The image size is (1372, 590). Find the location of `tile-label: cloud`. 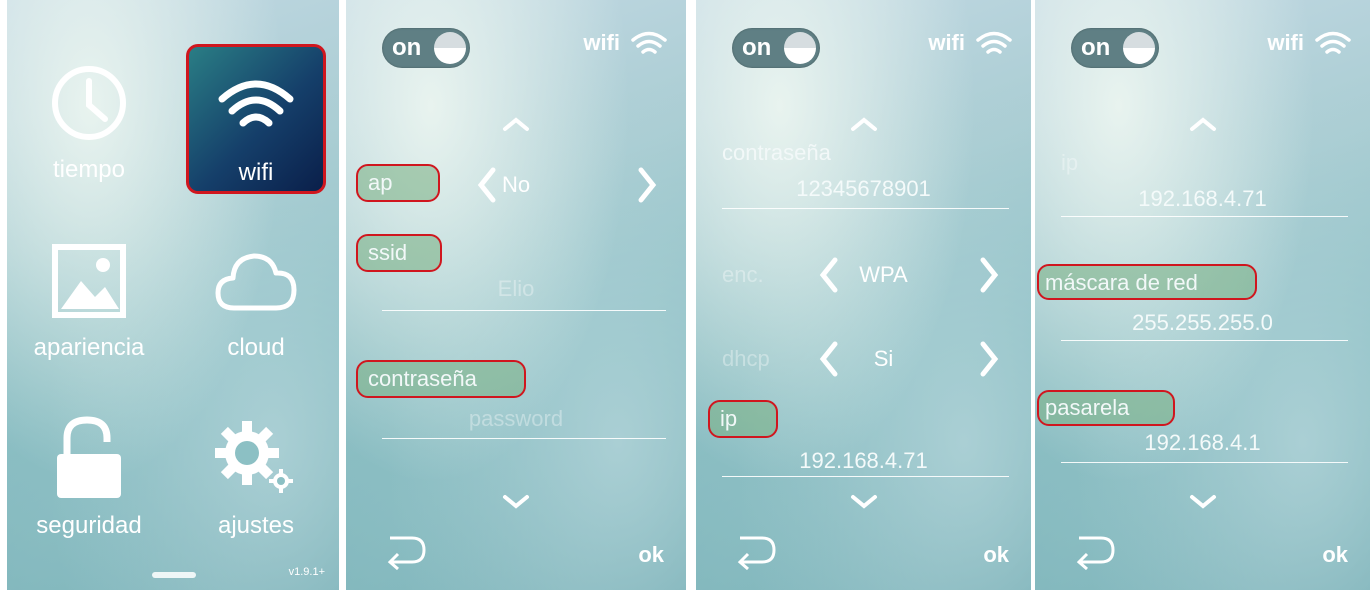

tile-label: cloud is located at coordinates (256, 347).